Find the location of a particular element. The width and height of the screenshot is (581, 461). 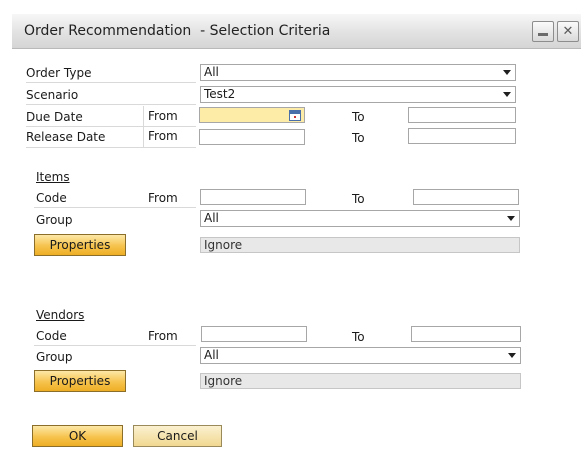

vendors-properties-label: Properties is located at coordinates (80, 381).